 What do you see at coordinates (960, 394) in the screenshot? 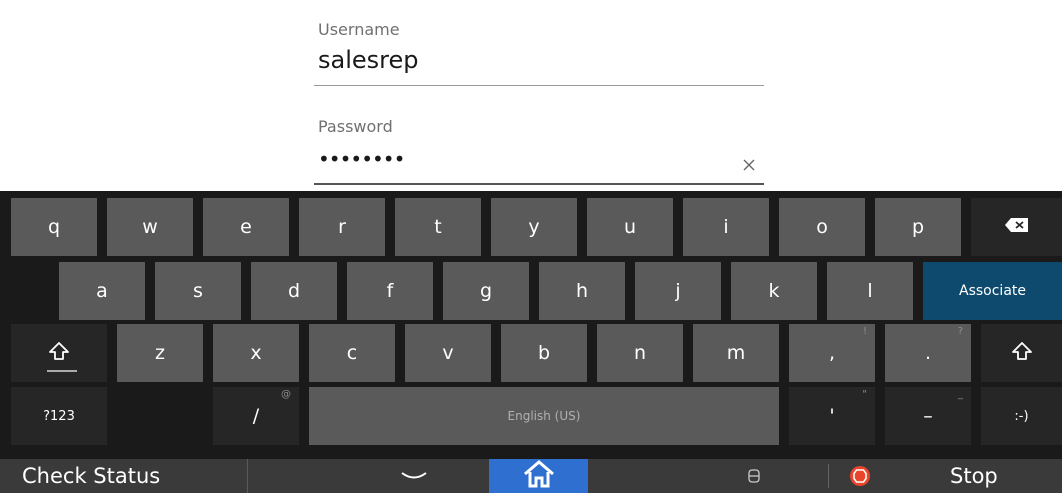
I see `dash-hint: _` at bounding box center [960, 394].